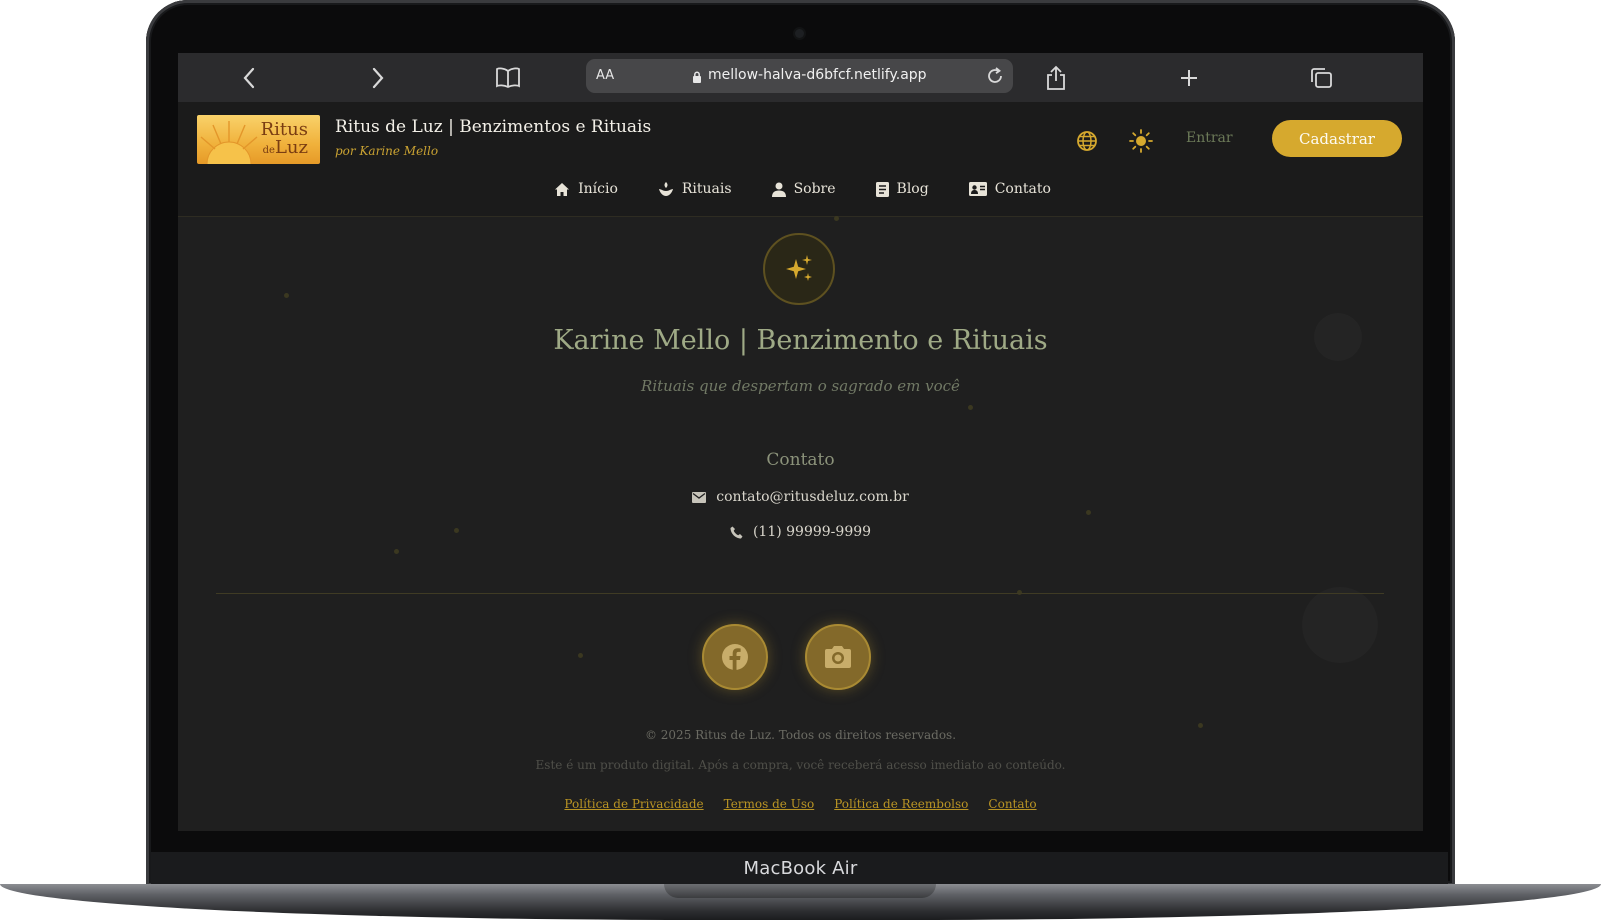 Image resolution: width=1601 pixels, height=920 pixels. Describe the element at coordinates (699, 497) in the screenshot. I see `mail-icon` at that location.